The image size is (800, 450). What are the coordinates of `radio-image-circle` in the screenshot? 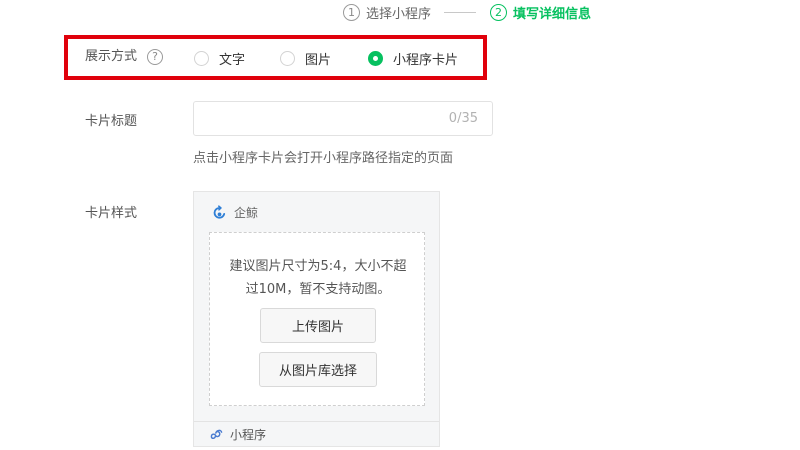 It's located at (287, 58).